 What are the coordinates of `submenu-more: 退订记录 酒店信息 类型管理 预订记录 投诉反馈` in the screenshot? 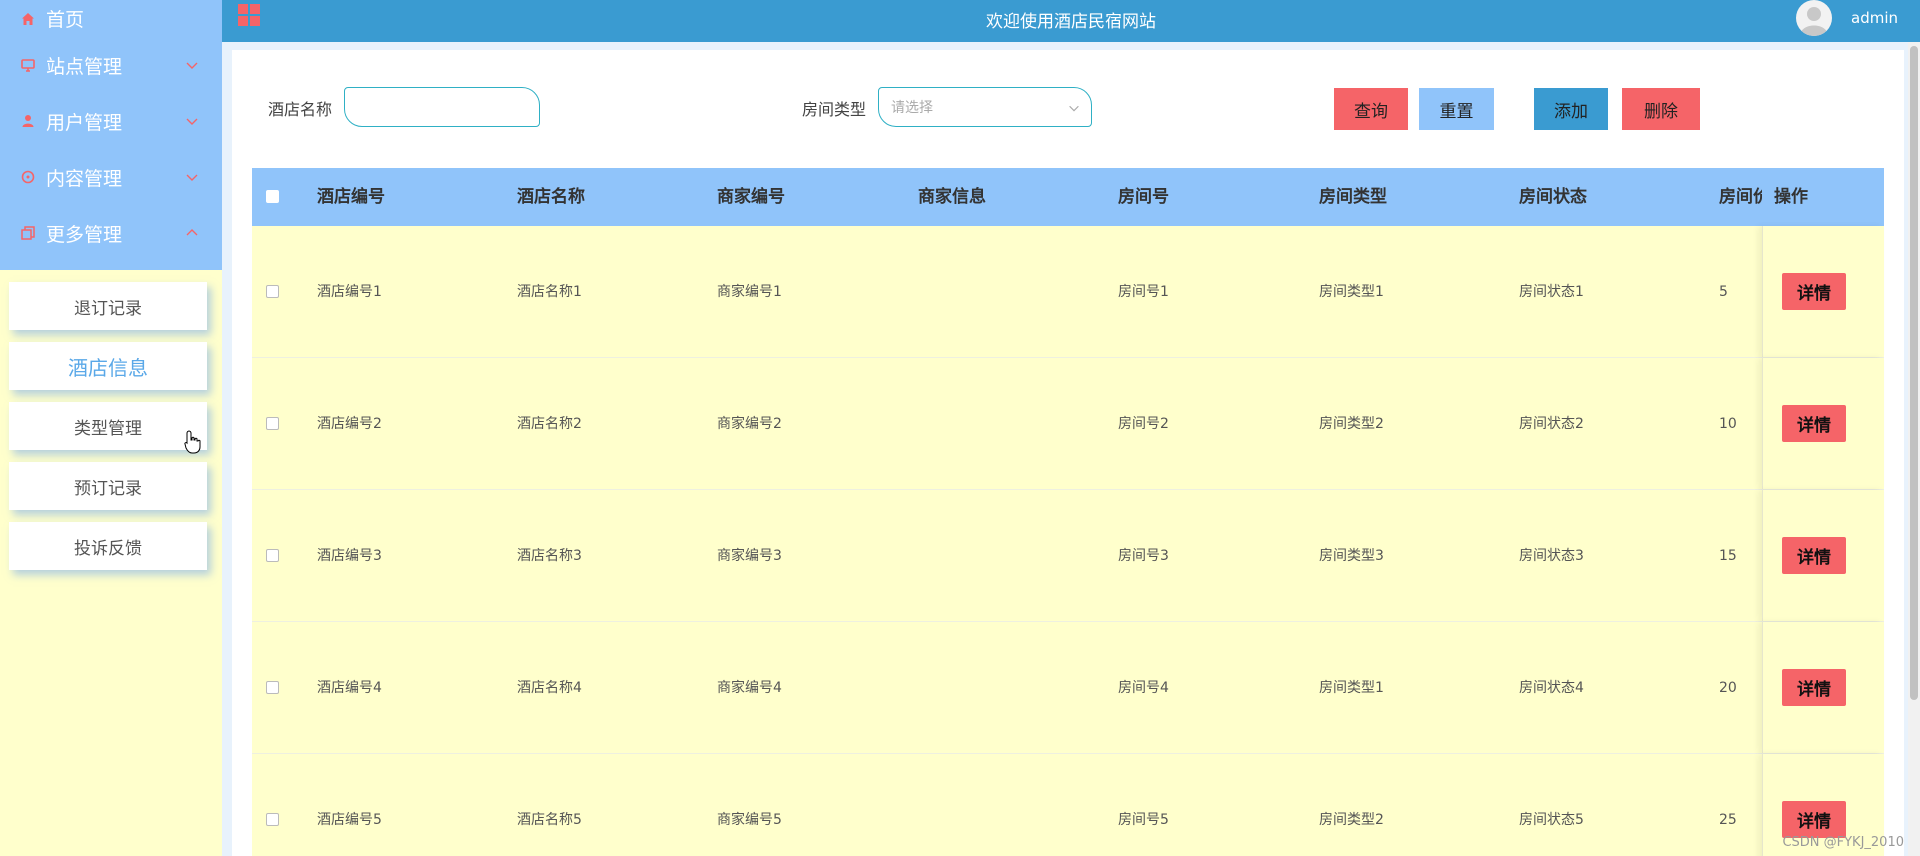 It's located at (111, 420).